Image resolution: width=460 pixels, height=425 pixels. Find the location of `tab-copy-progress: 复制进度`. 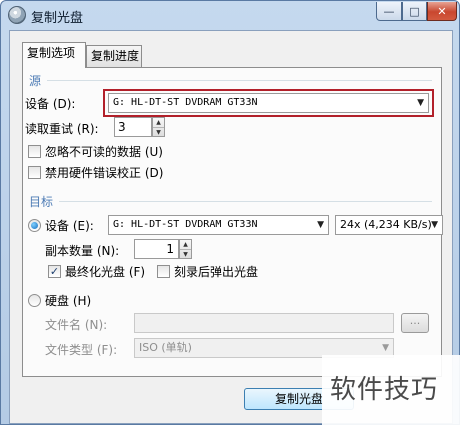

tab-copy-progress: 复制进度 is located at coordinates (114, 56).